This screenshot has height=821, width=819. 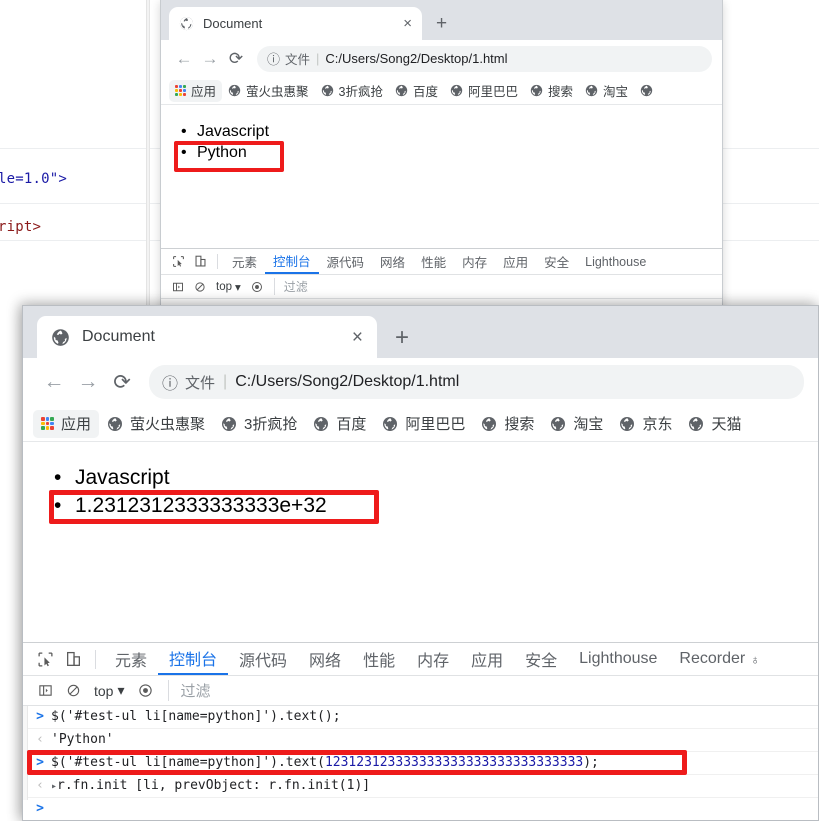 I want to click on devtools-tab-recorder: Recorder ♁, so click(x=719, y=659).